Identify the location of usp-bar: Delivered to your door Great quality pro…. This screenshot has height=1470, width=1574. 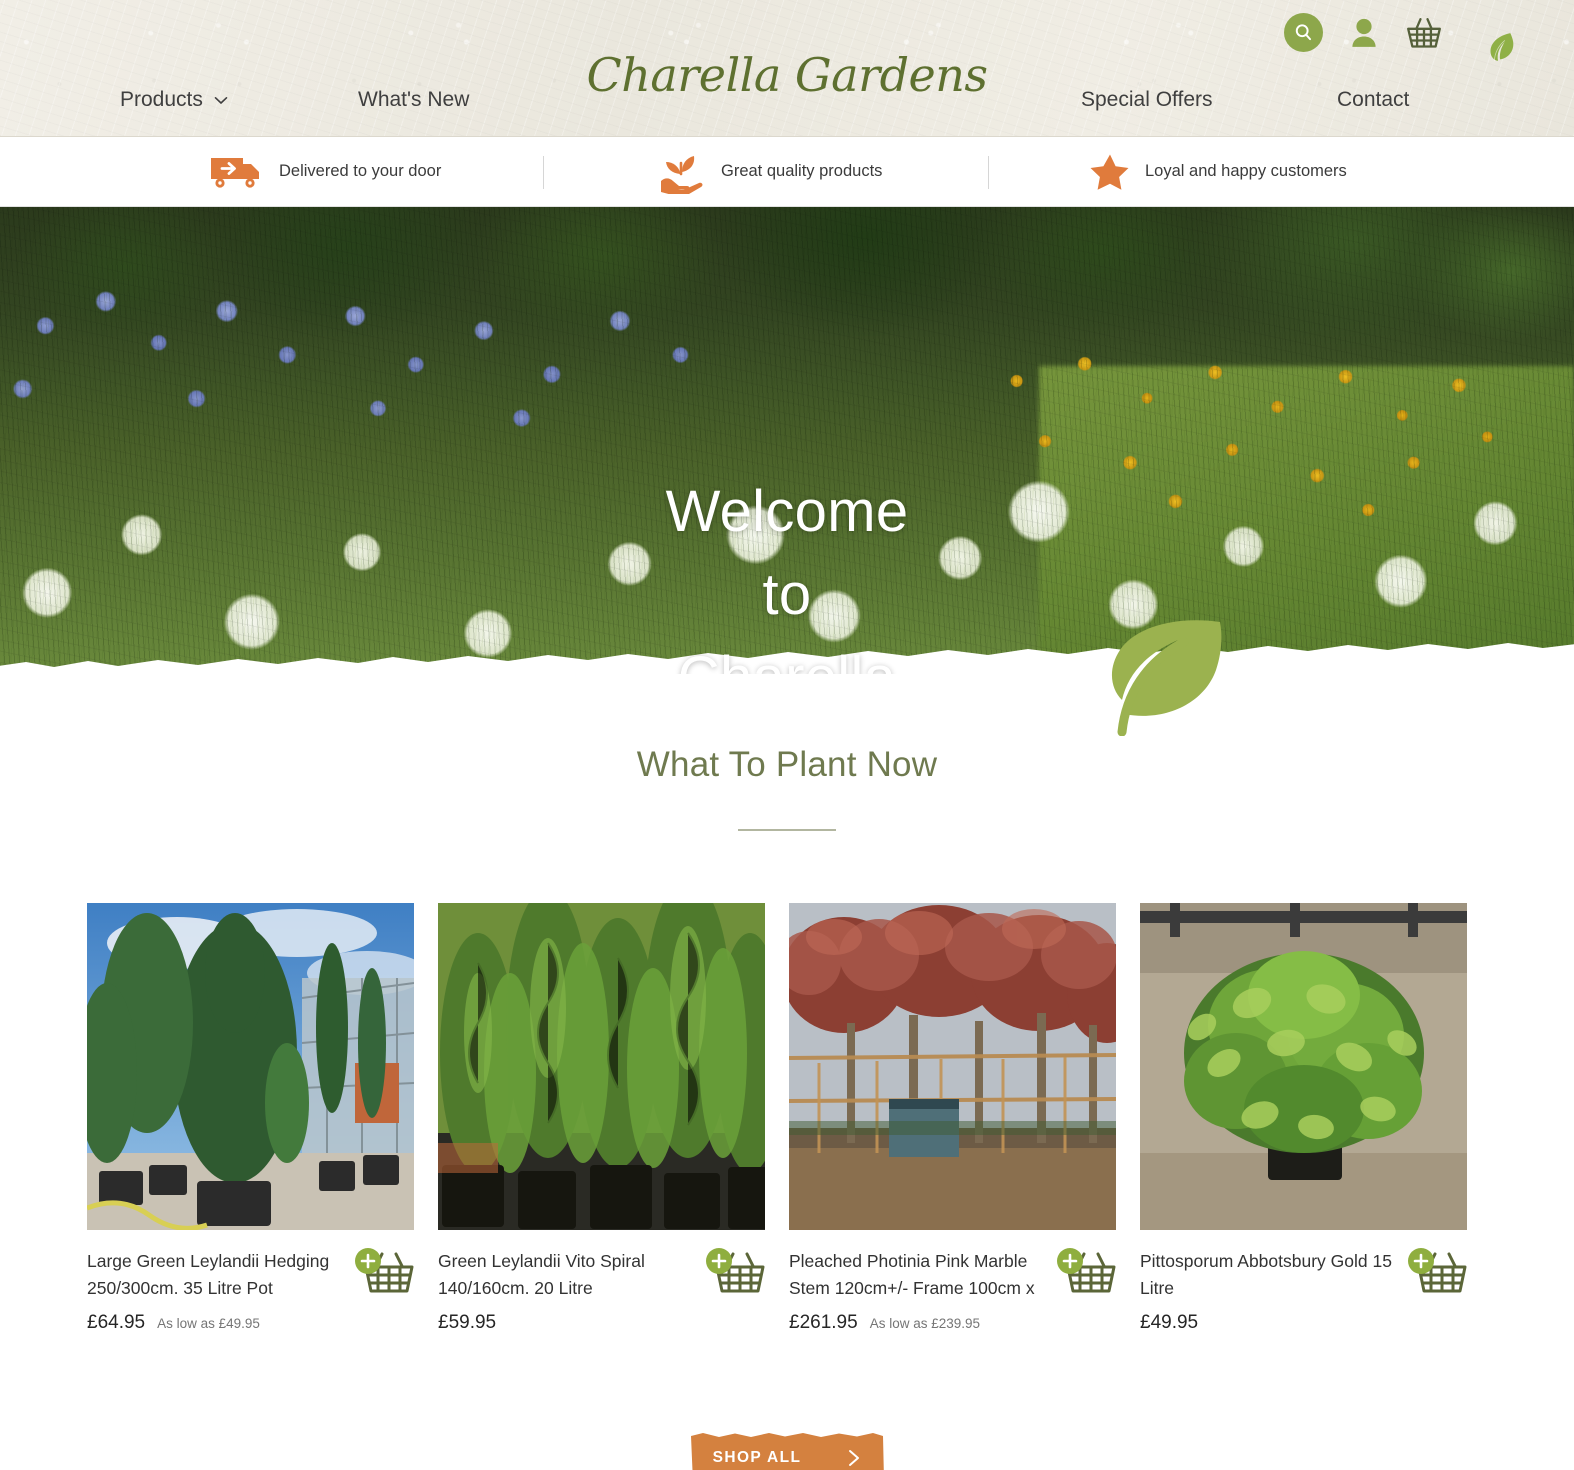
(787, 172).